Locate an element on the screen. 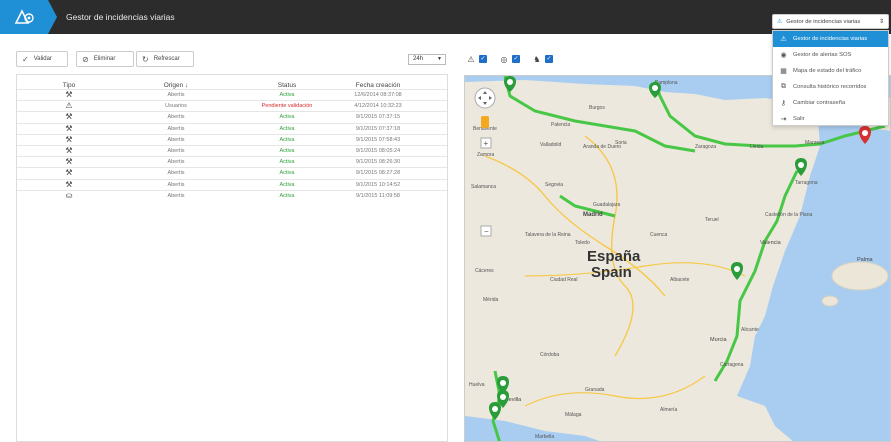 The image size is (891, 442). cell-fecha: 9/1/2015 07:37:18 is located at coordinates (378, 128).